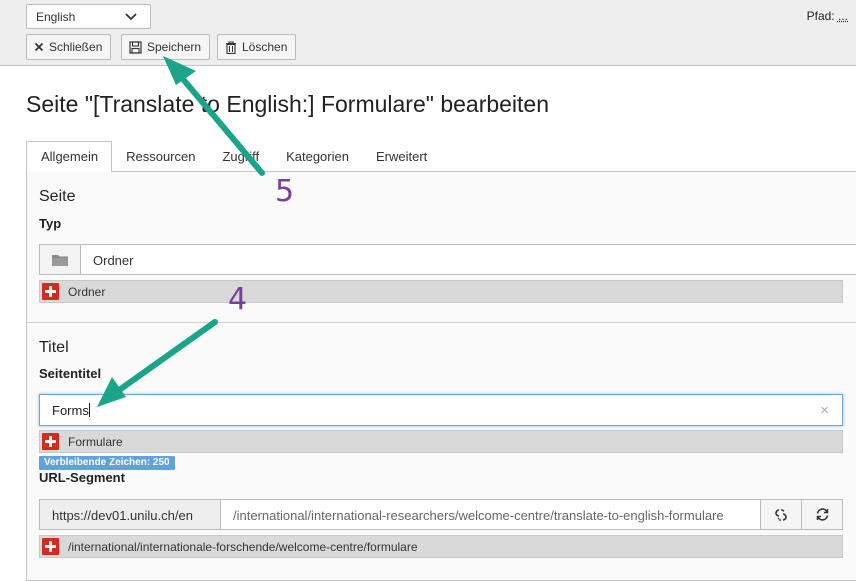 The image size is (856, 581). I want to click on seitentitel-input-value: Forms, so click(70, 410).